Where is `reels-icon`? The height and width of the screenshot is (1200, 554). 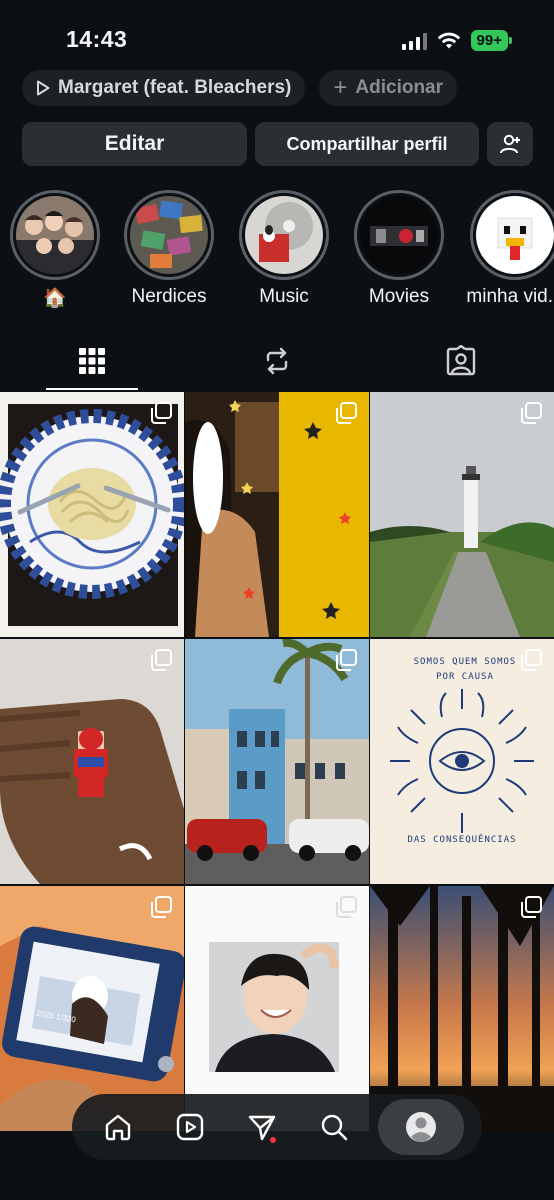
reels-icon is located at coordinates (190, 1127).